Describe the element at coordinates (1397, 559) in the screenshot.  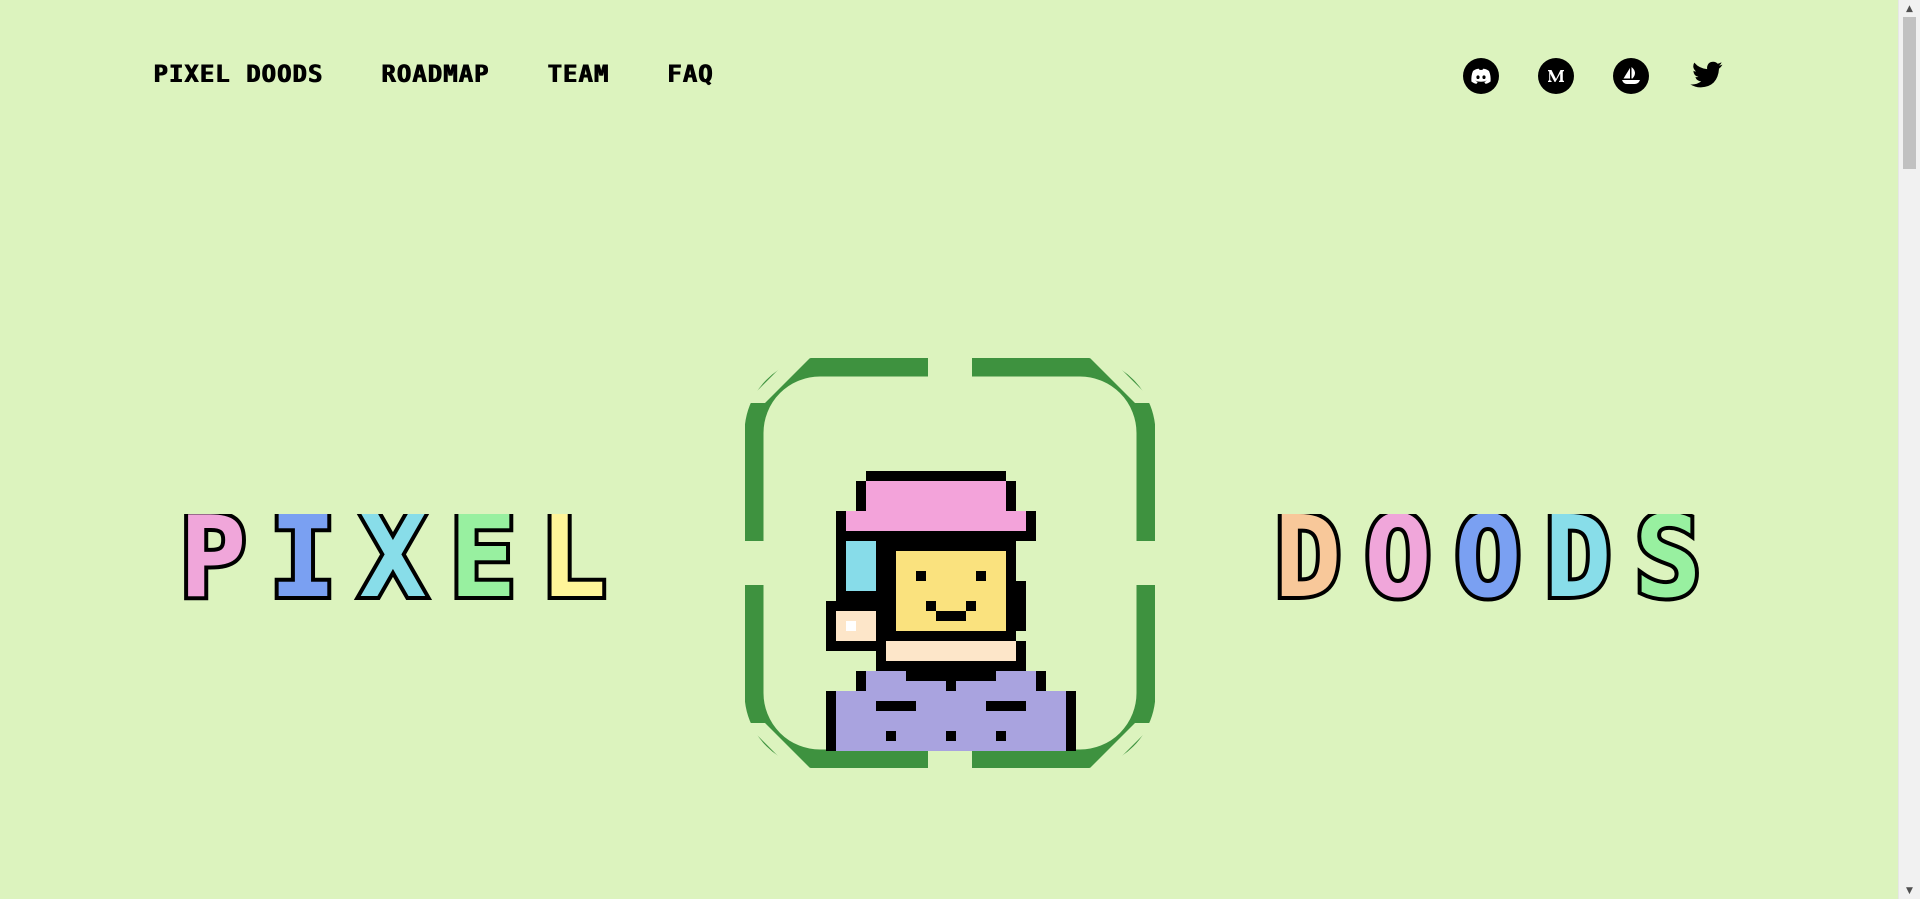
I see `word-right-letter-1: O` at that location.